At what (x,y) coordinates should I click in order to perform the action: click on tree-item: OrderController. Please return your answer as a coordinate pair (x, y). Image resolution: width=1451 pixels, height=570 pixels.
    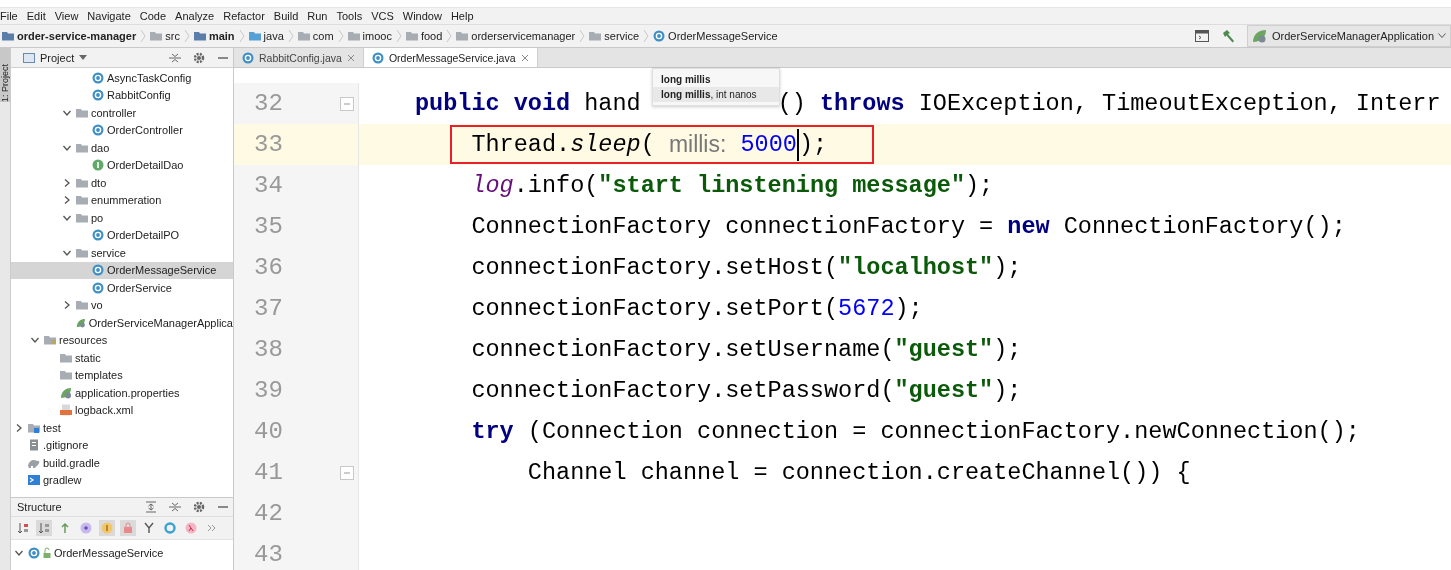
    Looking at the image, I should click on (122, 130).